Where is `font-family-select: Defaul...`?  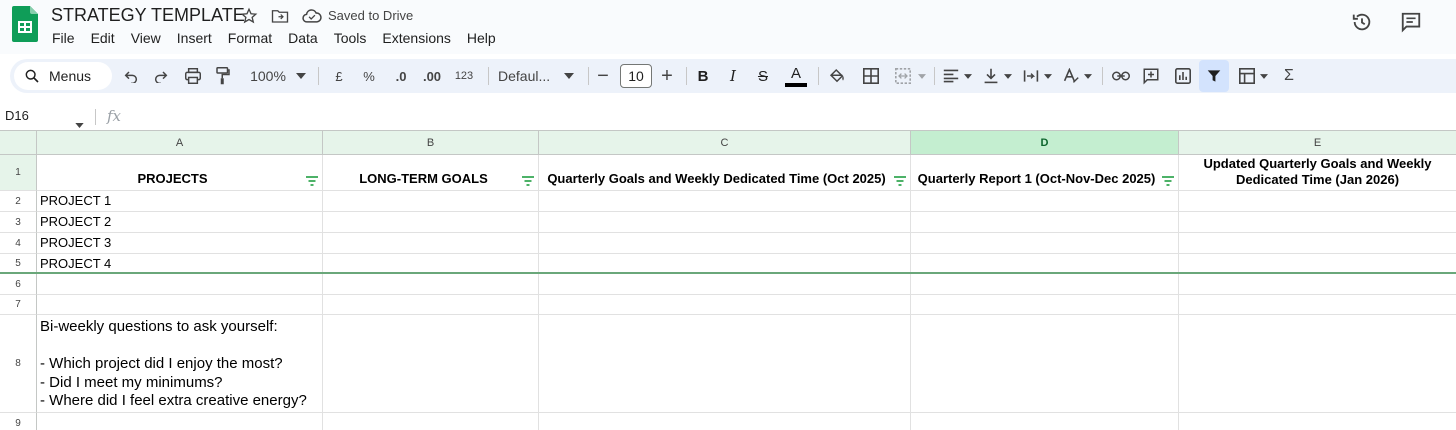 font-family-select: Defaul... is located at coordinates (529, 76).